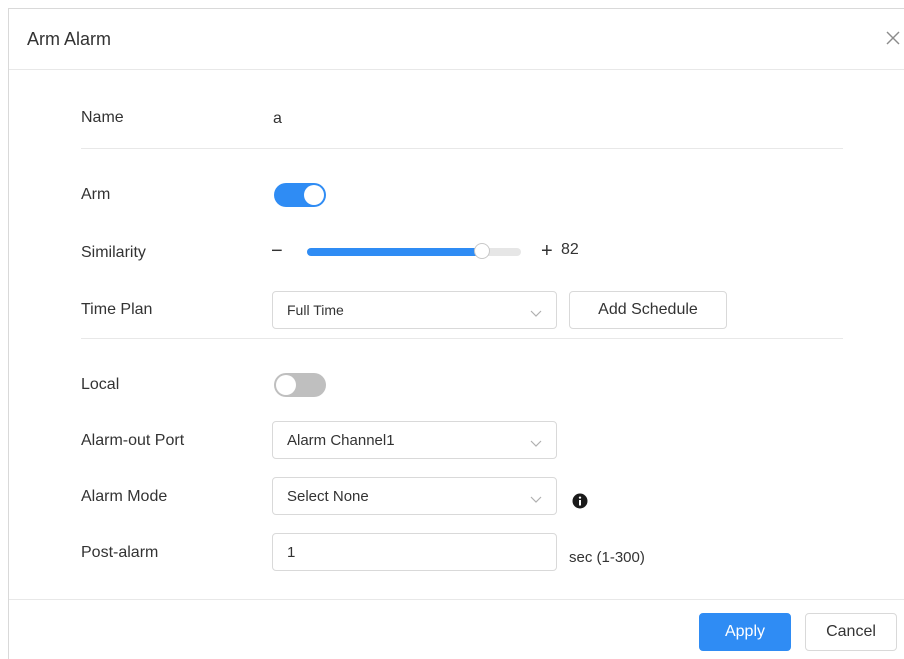 This screenshot has height=659, width=904. I want to click on local-toggle, so click(300, 385).